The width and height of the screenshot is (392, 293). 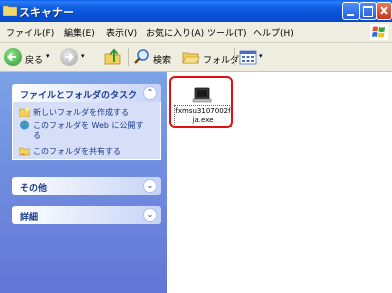 I want to click on menu-help: ヘルプ(H), so click(x=273, y=32).